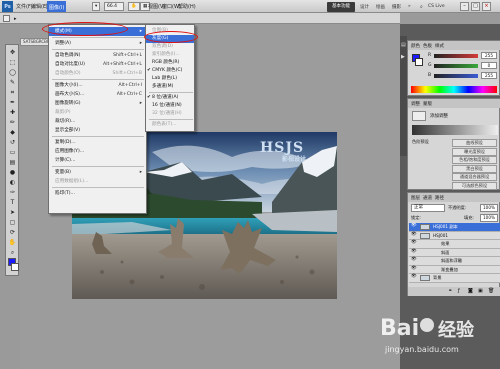 The height and width of the screenshot is (369, 500). I want to click on preset-label: 色阶预设, so click(420, 142).